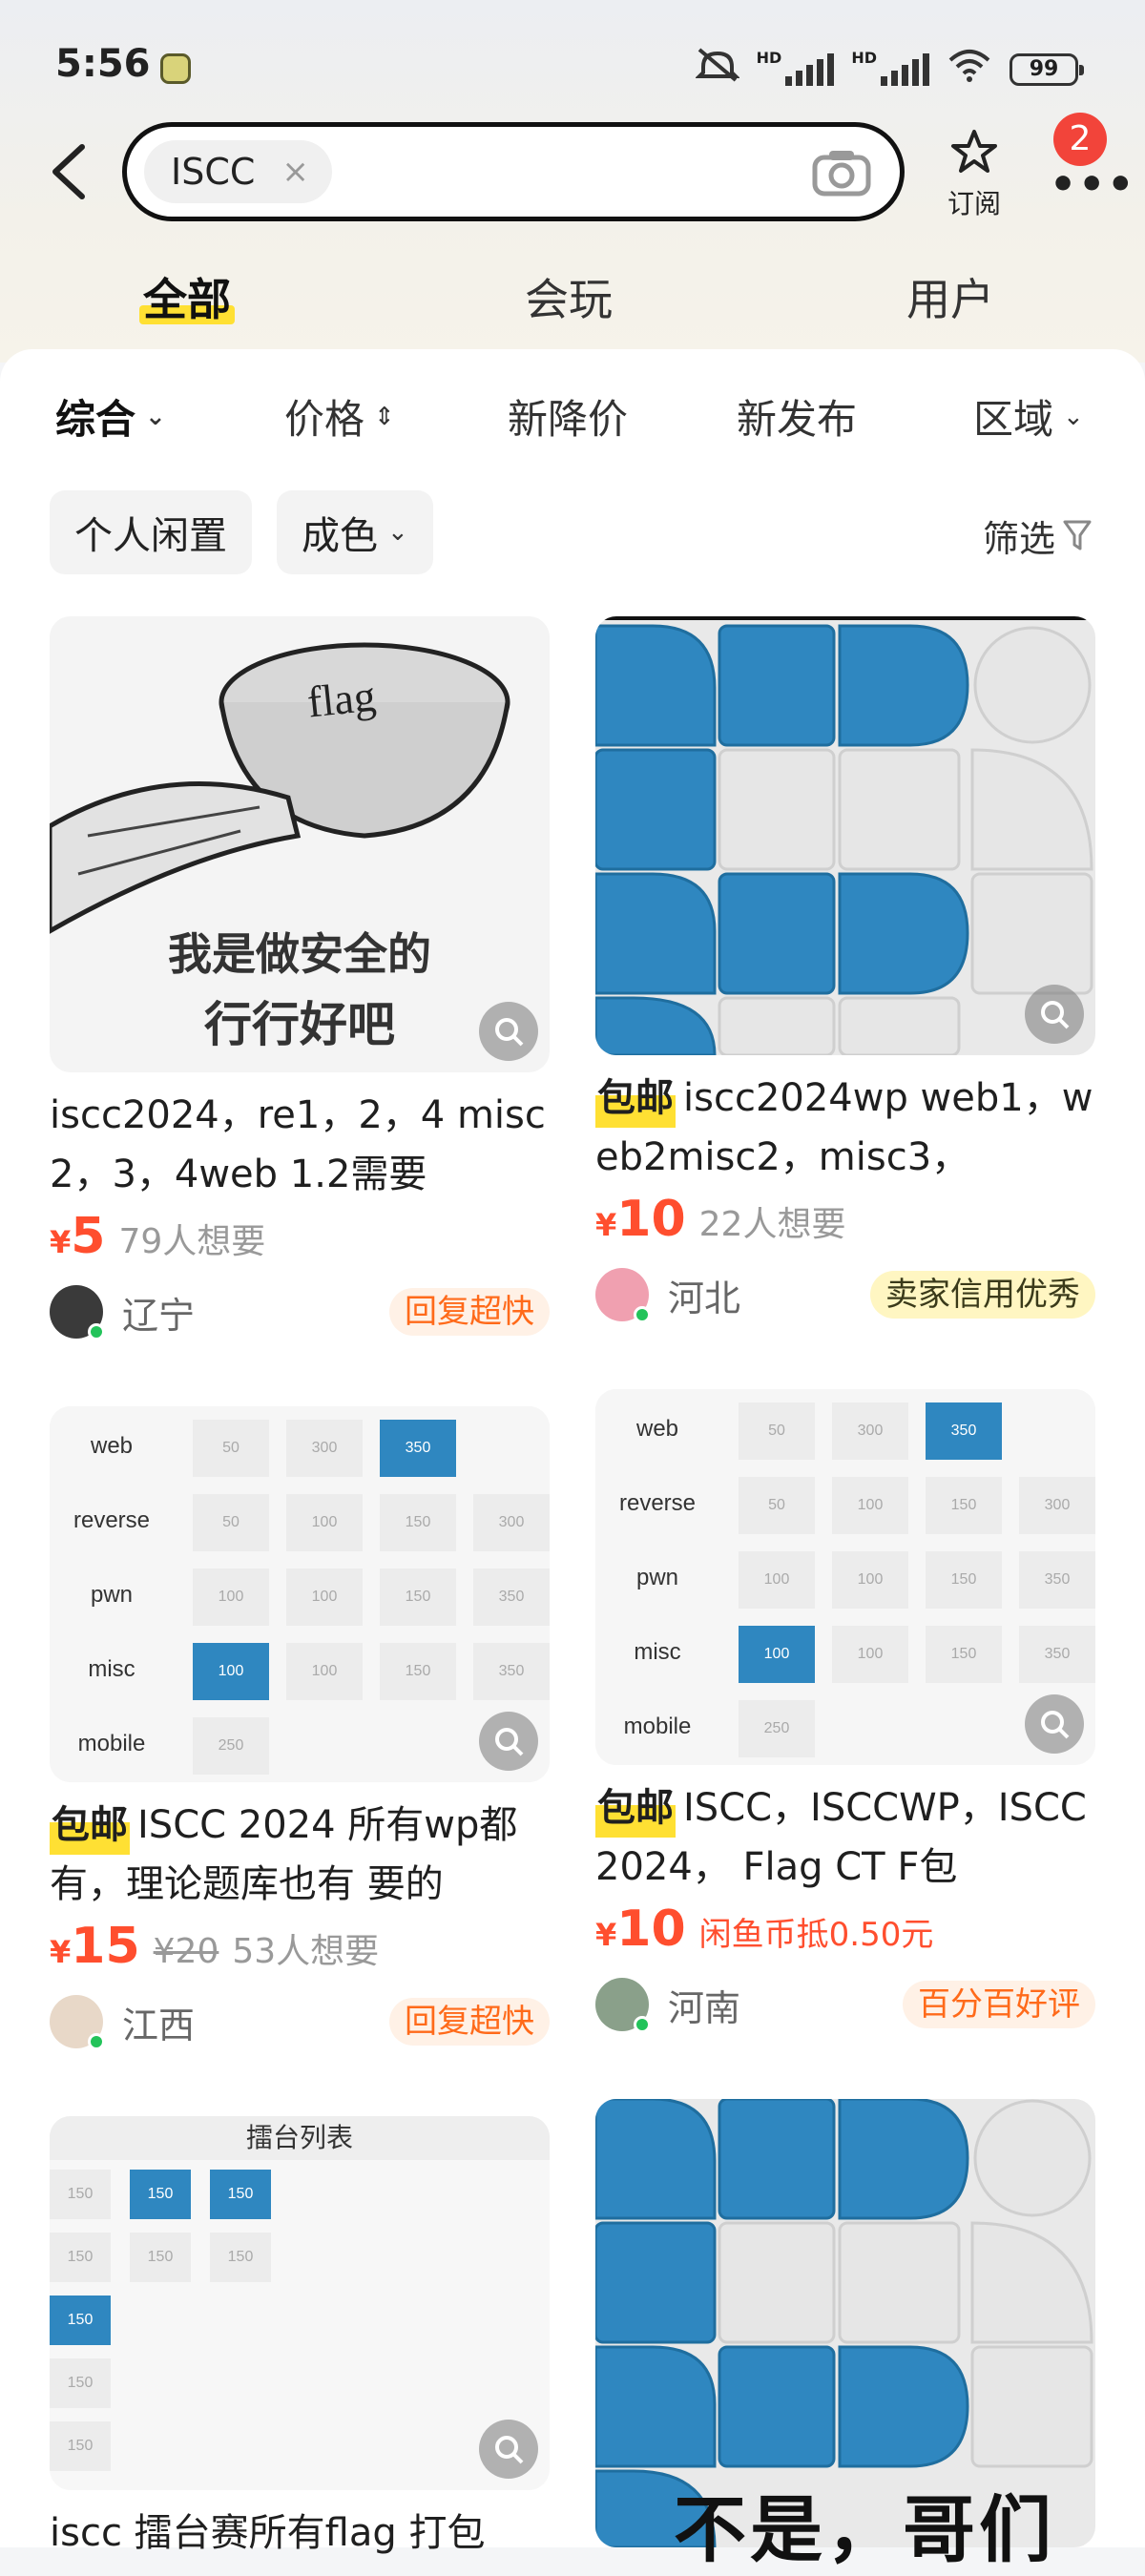  What do you see at coordinates (298, 1144) in the screenshot?
I see `product-title: iscc2024，re1，2，4 misc2，3，4web 1.2需要` at bounding box center [298, 1144].